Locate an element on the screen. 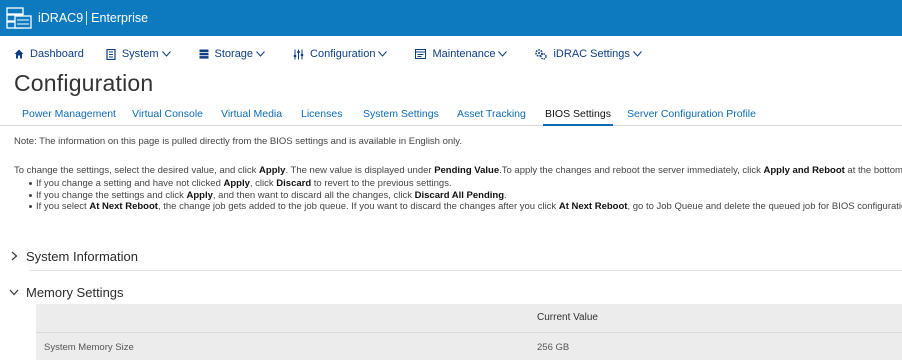  storage-icon is located at coordinates (204, 54).